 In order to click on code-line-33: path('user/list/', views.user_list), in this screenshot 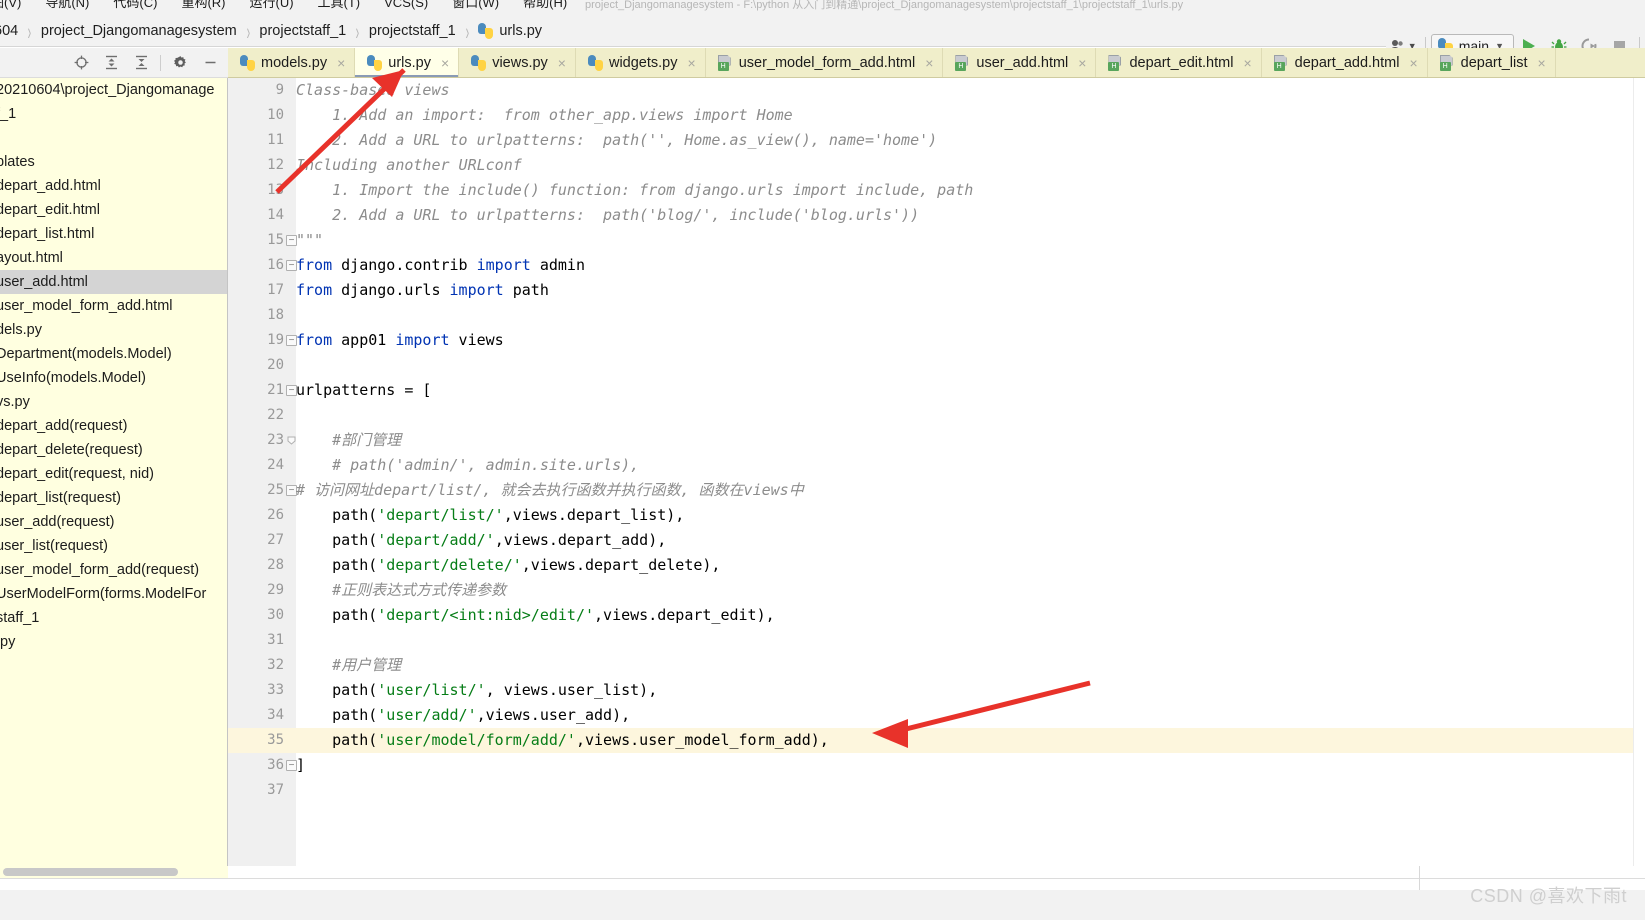, I will do `click(970, 690)`.